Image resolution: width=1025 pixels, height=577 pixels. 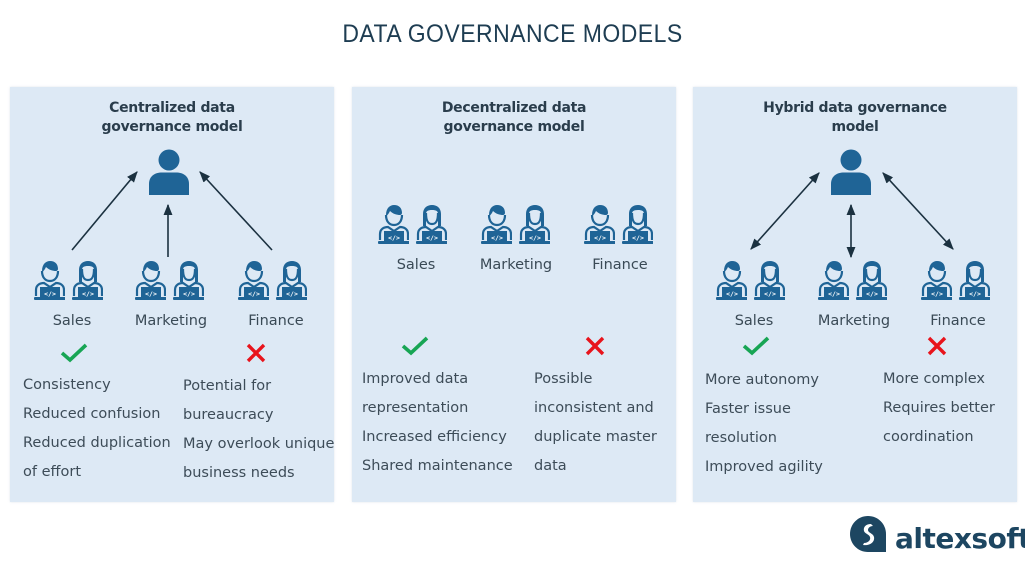 What do you see at coordinates (928, 437) in the screenshot?
I see `con-item: coordination` at bounding box center [928, 437].